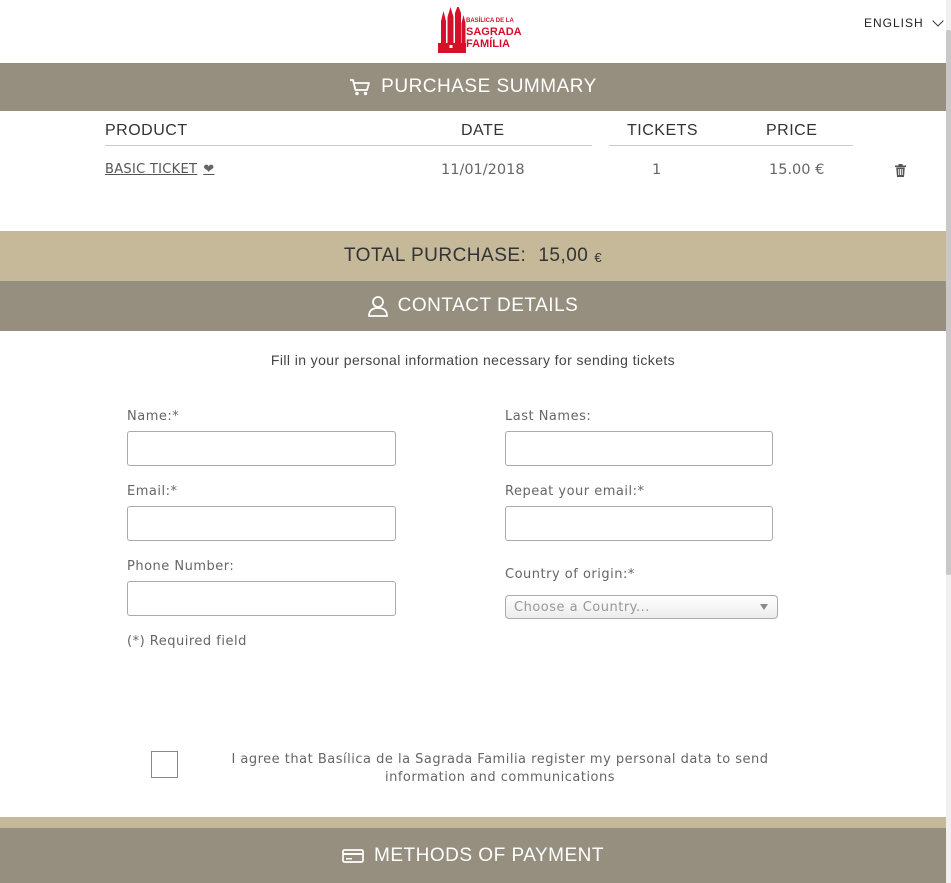 This screenshot has width=951, height=883. Describe the element at coordinates (575, 491) in the screenshot. I see `repeat-email-label: Repeat your email:*` at that location.